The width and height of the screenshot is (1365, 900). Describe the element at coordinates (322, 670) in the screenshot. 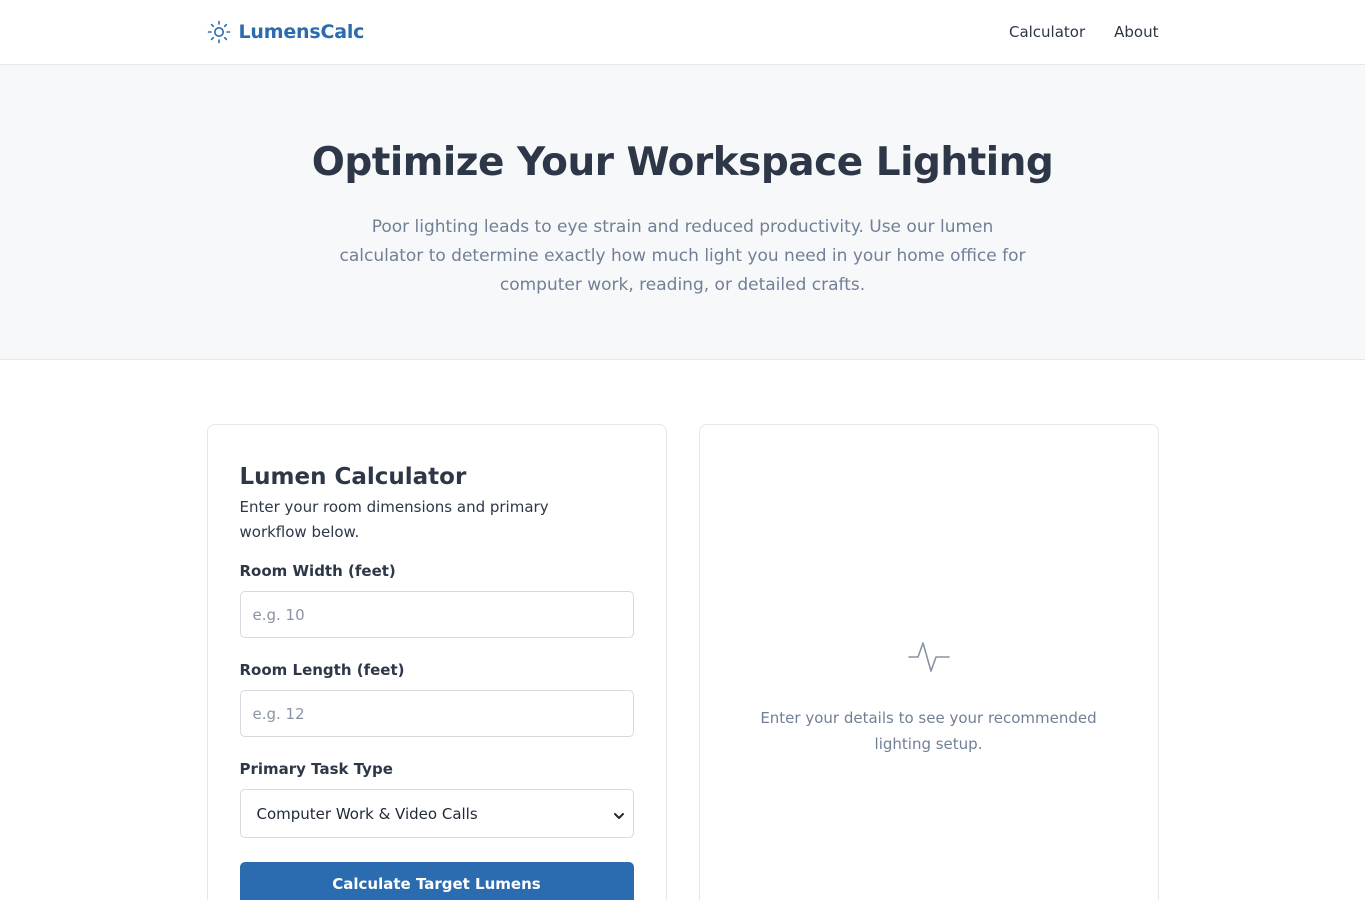

I see `room-length-label: Room Length (feet)` at that location.